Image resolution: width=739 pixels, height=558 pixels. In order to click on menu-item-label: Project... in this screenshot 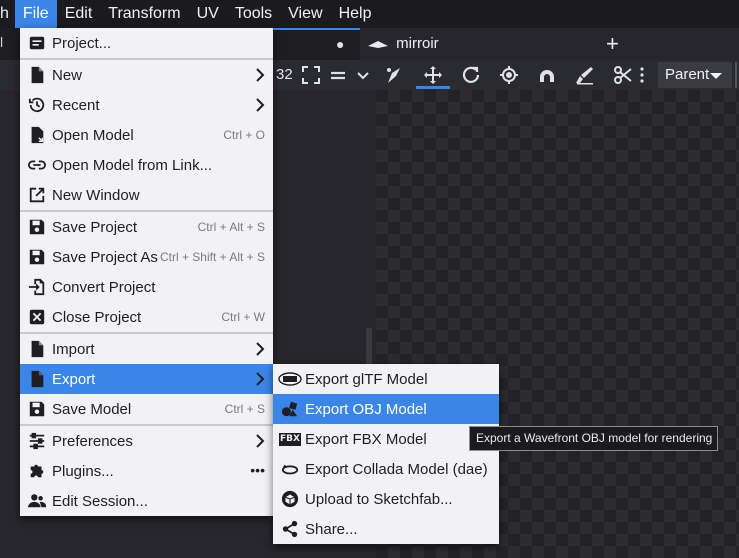, I will do `click(82, 43)`.